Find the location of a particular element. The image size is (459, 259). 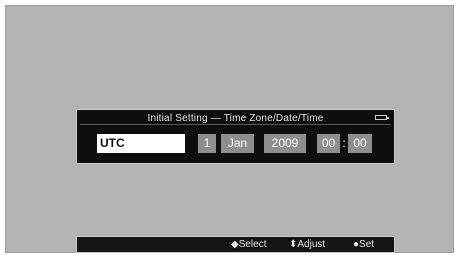

adjust-hint: ⬍Adjust is located at coordinates (307, 244).